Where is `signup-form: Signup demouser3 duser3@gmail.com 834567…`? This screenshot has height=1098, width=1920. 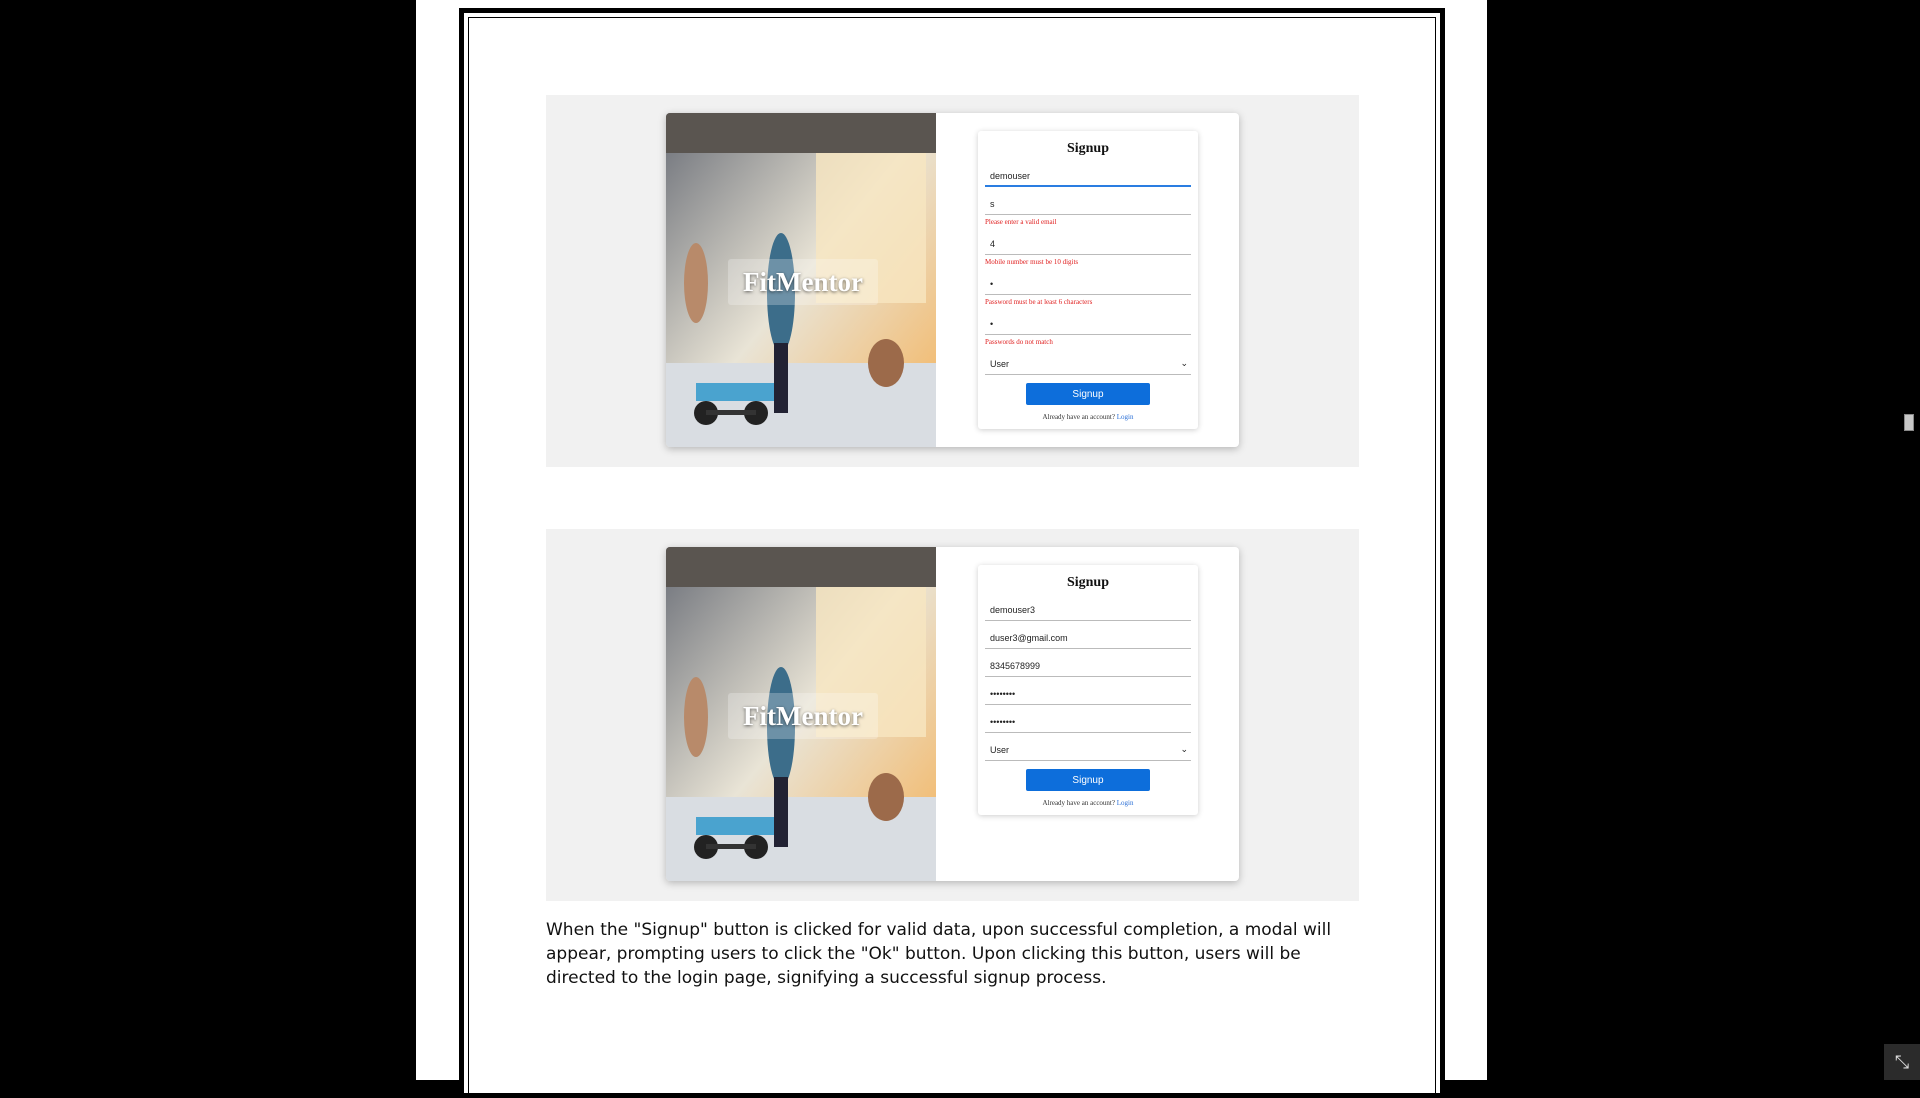
signup-form: Signup demouser3 duser3@gmail.com 834567… is located at coordinates (1088, 690).